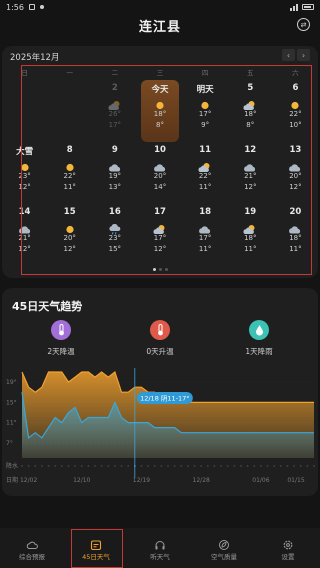  I want to click on chart-tooltip: 12/18 阴11-17°, so click(164, 398).